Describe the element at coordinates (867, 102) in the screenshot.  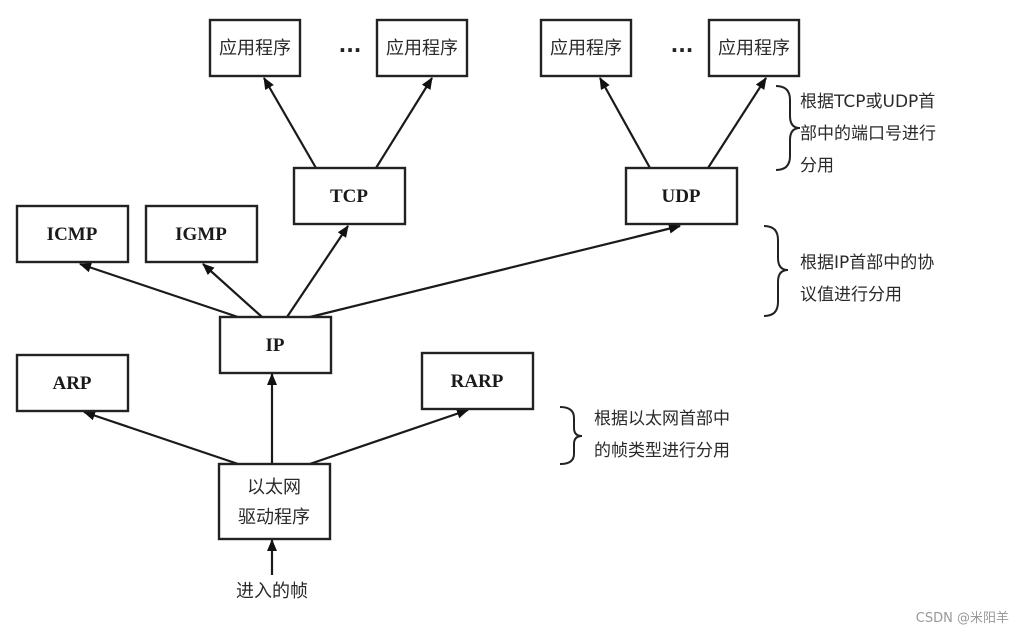
I see `note-transport-line1: 根据TCP或UDP首` at that location.